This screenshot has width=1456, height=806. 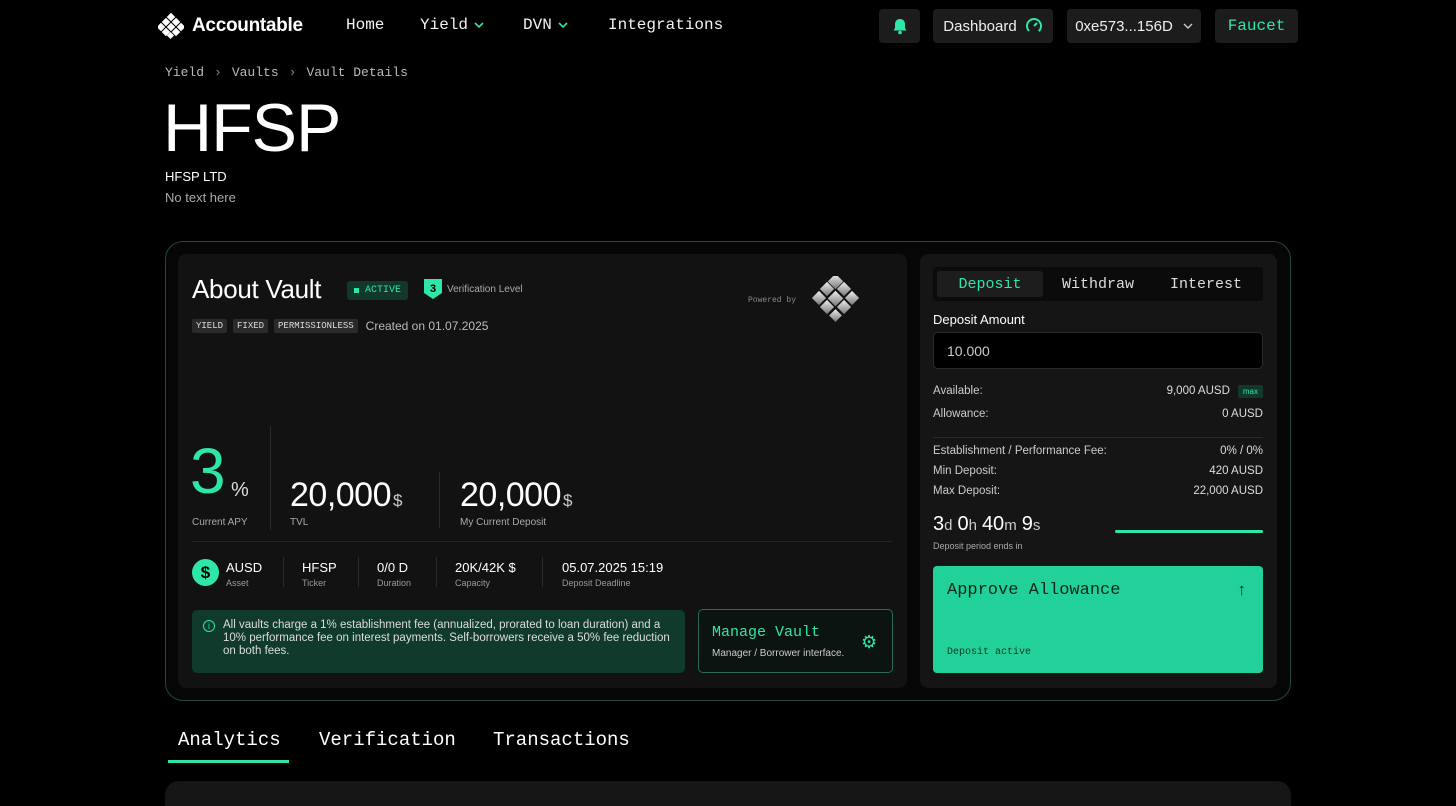 I want to click on about-title: About Vault, so click(x=257, y=289).